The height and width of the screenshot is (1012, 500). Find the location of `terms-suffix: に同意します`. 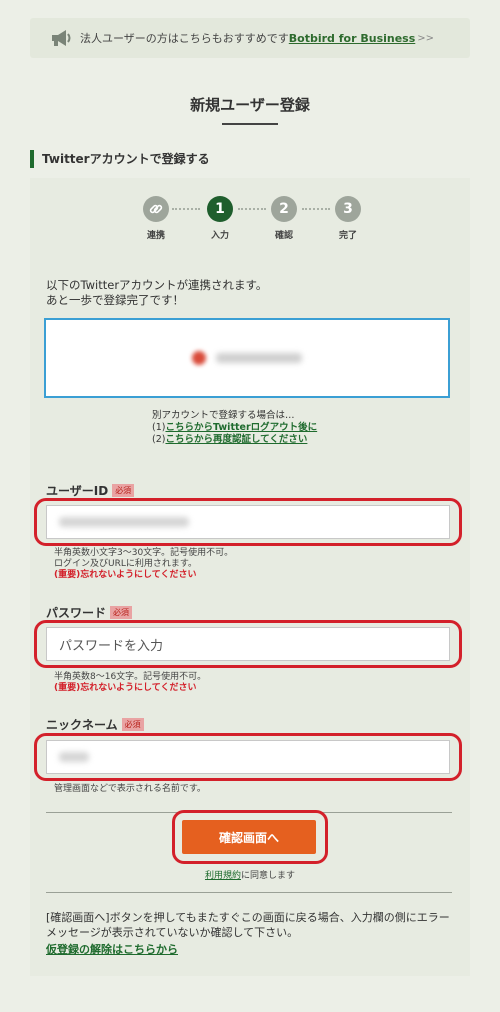

terms-suffix: に同意します is located at coordinates (268, 876).